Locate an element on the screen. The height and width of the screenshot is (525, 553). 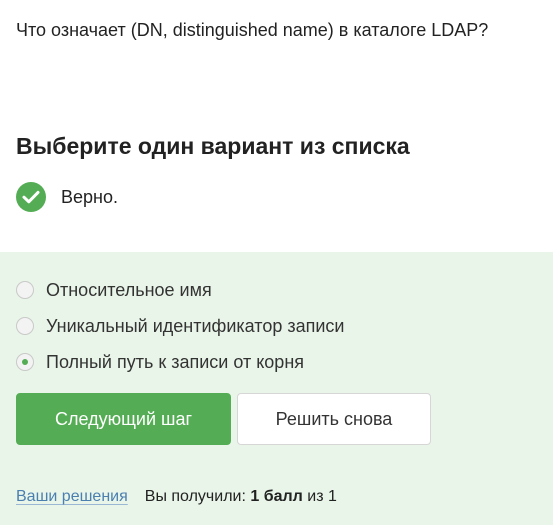
score-suffix: из 1 is located at coordinates (322, 496).